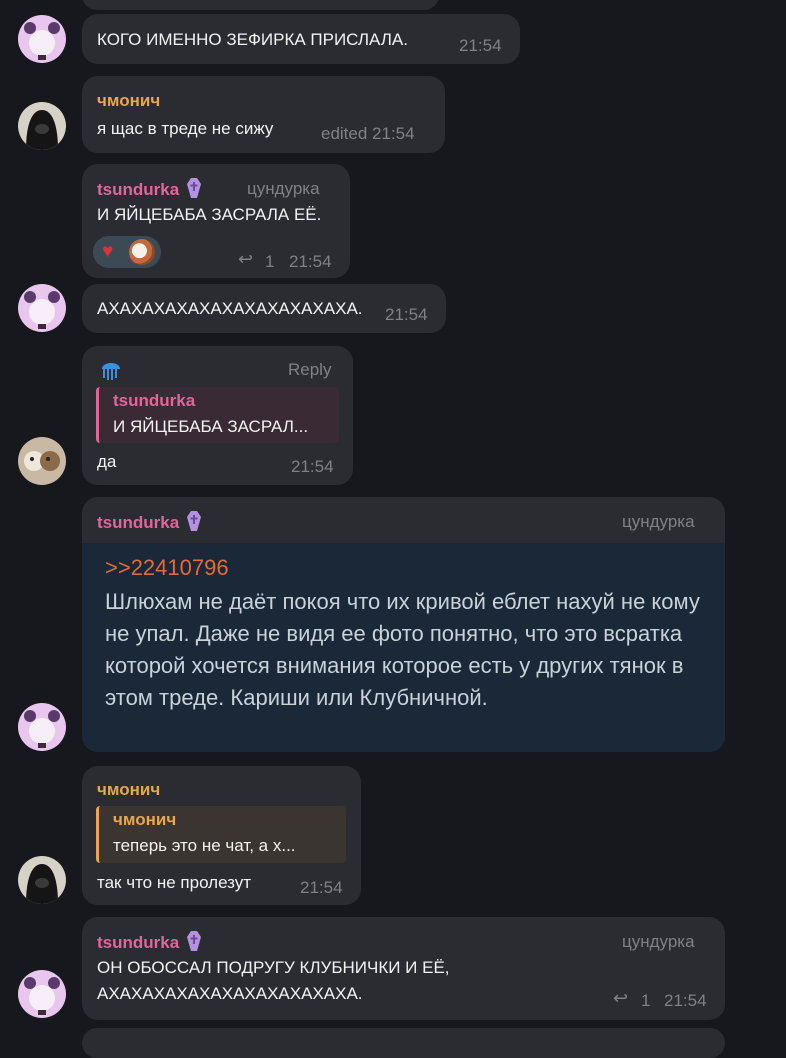 This screenshot has width=786, height=1058. Describe the element at coordinates (252, 39) in the screenshot. I see `message-text: КОГО ИМЕННО ЗЕФИРКА ПРИСЛАЛА.` at that location.